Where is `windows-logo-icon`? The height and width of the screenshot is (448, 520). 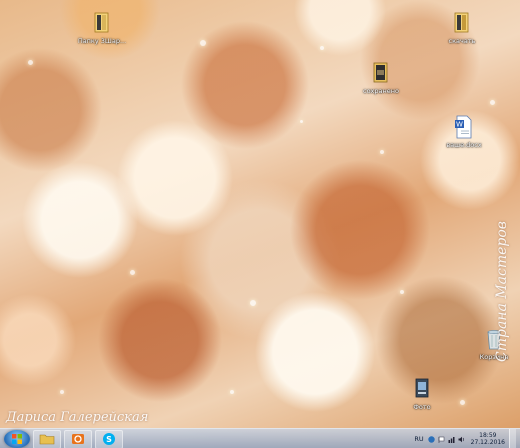 windows-logo-icon is located at coordinates (17, 439).